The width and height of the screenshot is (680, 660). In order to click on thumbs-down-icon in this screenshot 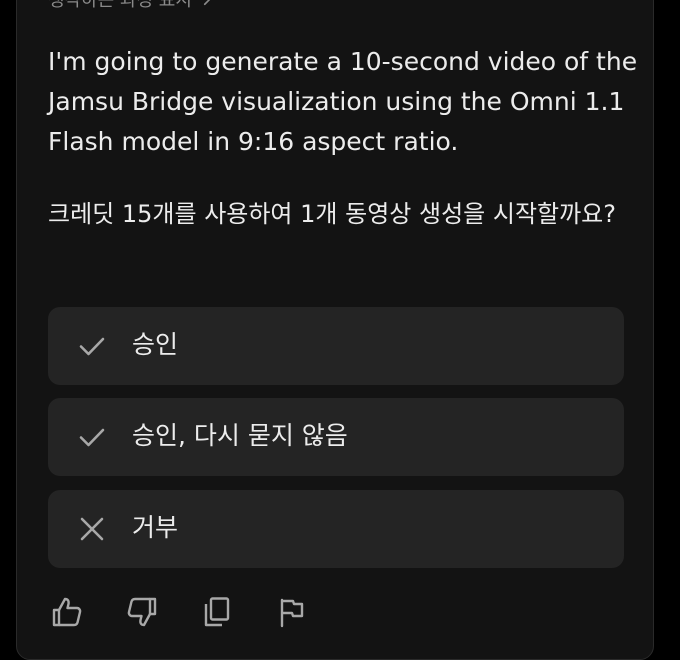, I will do `click(142, 612)`.